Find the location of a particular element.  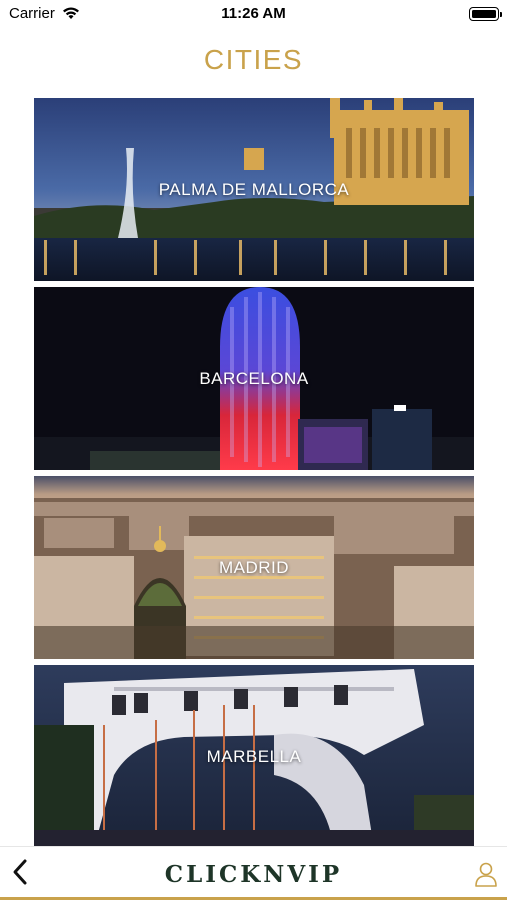

city-name: PALMA DE MALLORCA is located at coordinates (254, 189).